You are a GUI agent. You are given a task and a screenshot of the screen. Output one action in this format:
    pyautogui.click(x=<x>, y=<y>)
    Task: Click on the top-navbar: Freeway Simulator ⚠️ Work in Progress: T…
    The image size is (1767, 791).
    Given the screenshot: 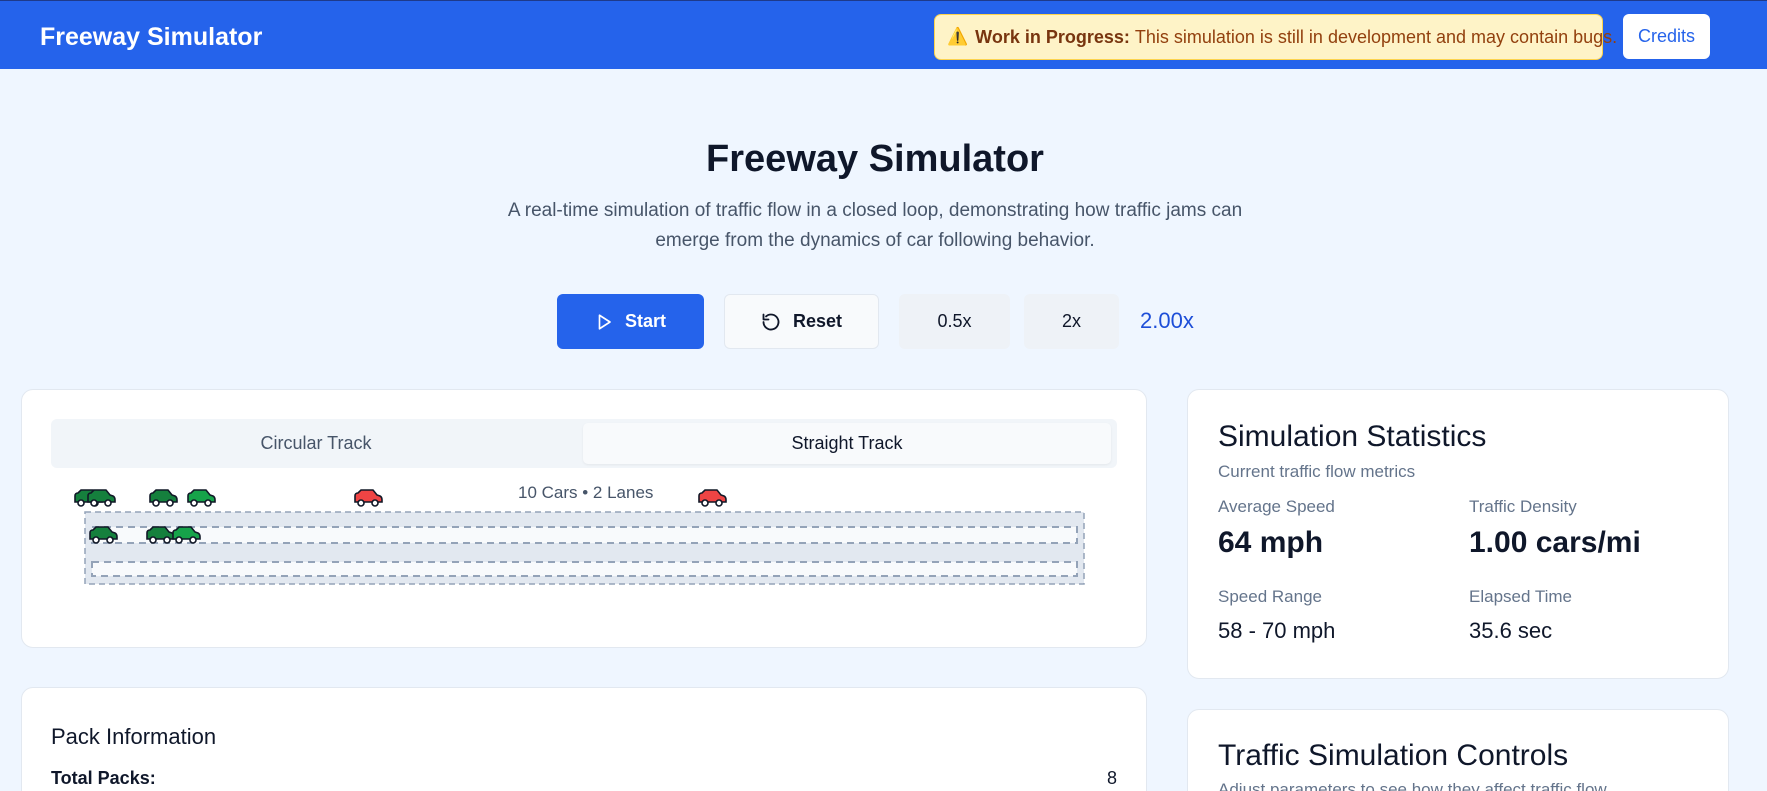 What is the action you would take?
    pyautogui.click(x=883, y=34)
    